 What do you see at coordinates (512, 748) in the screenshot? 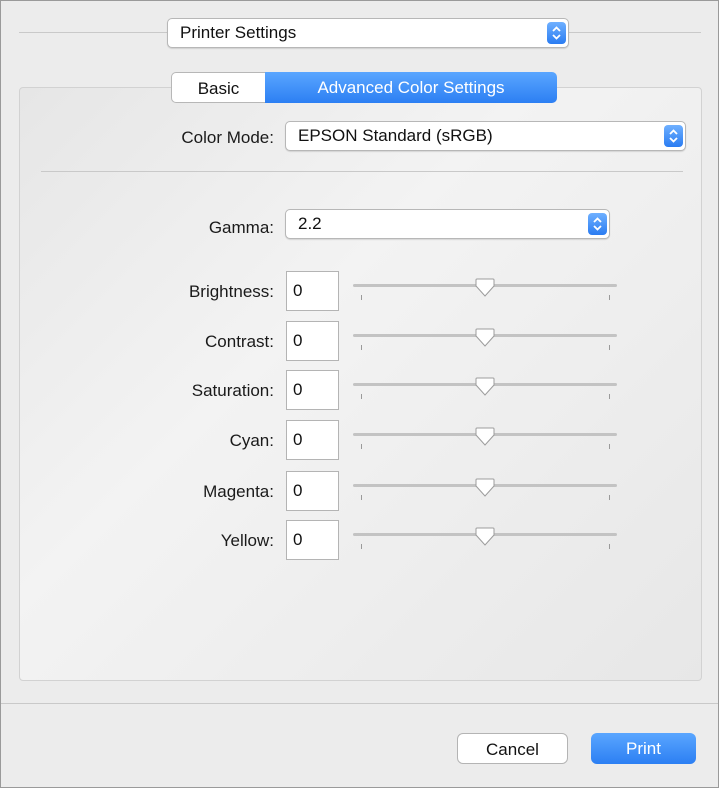
I see `cancel-button: Cancel` at bounding box center [512, 748].